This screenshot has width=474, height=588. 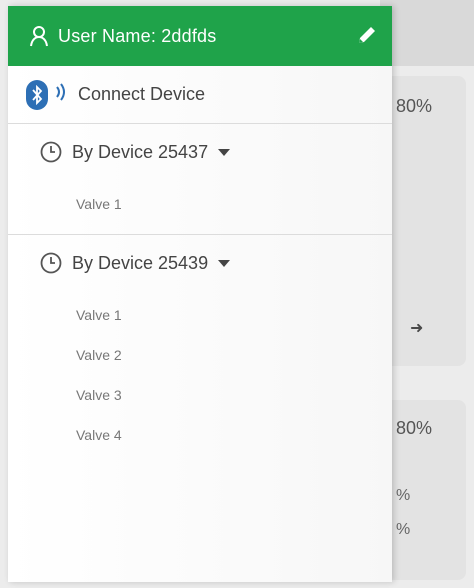 What do you see at coordinates (140, 262) in the screenshot?
I see `device-label-2: By Device 25439` at bounding box center [140, 262].